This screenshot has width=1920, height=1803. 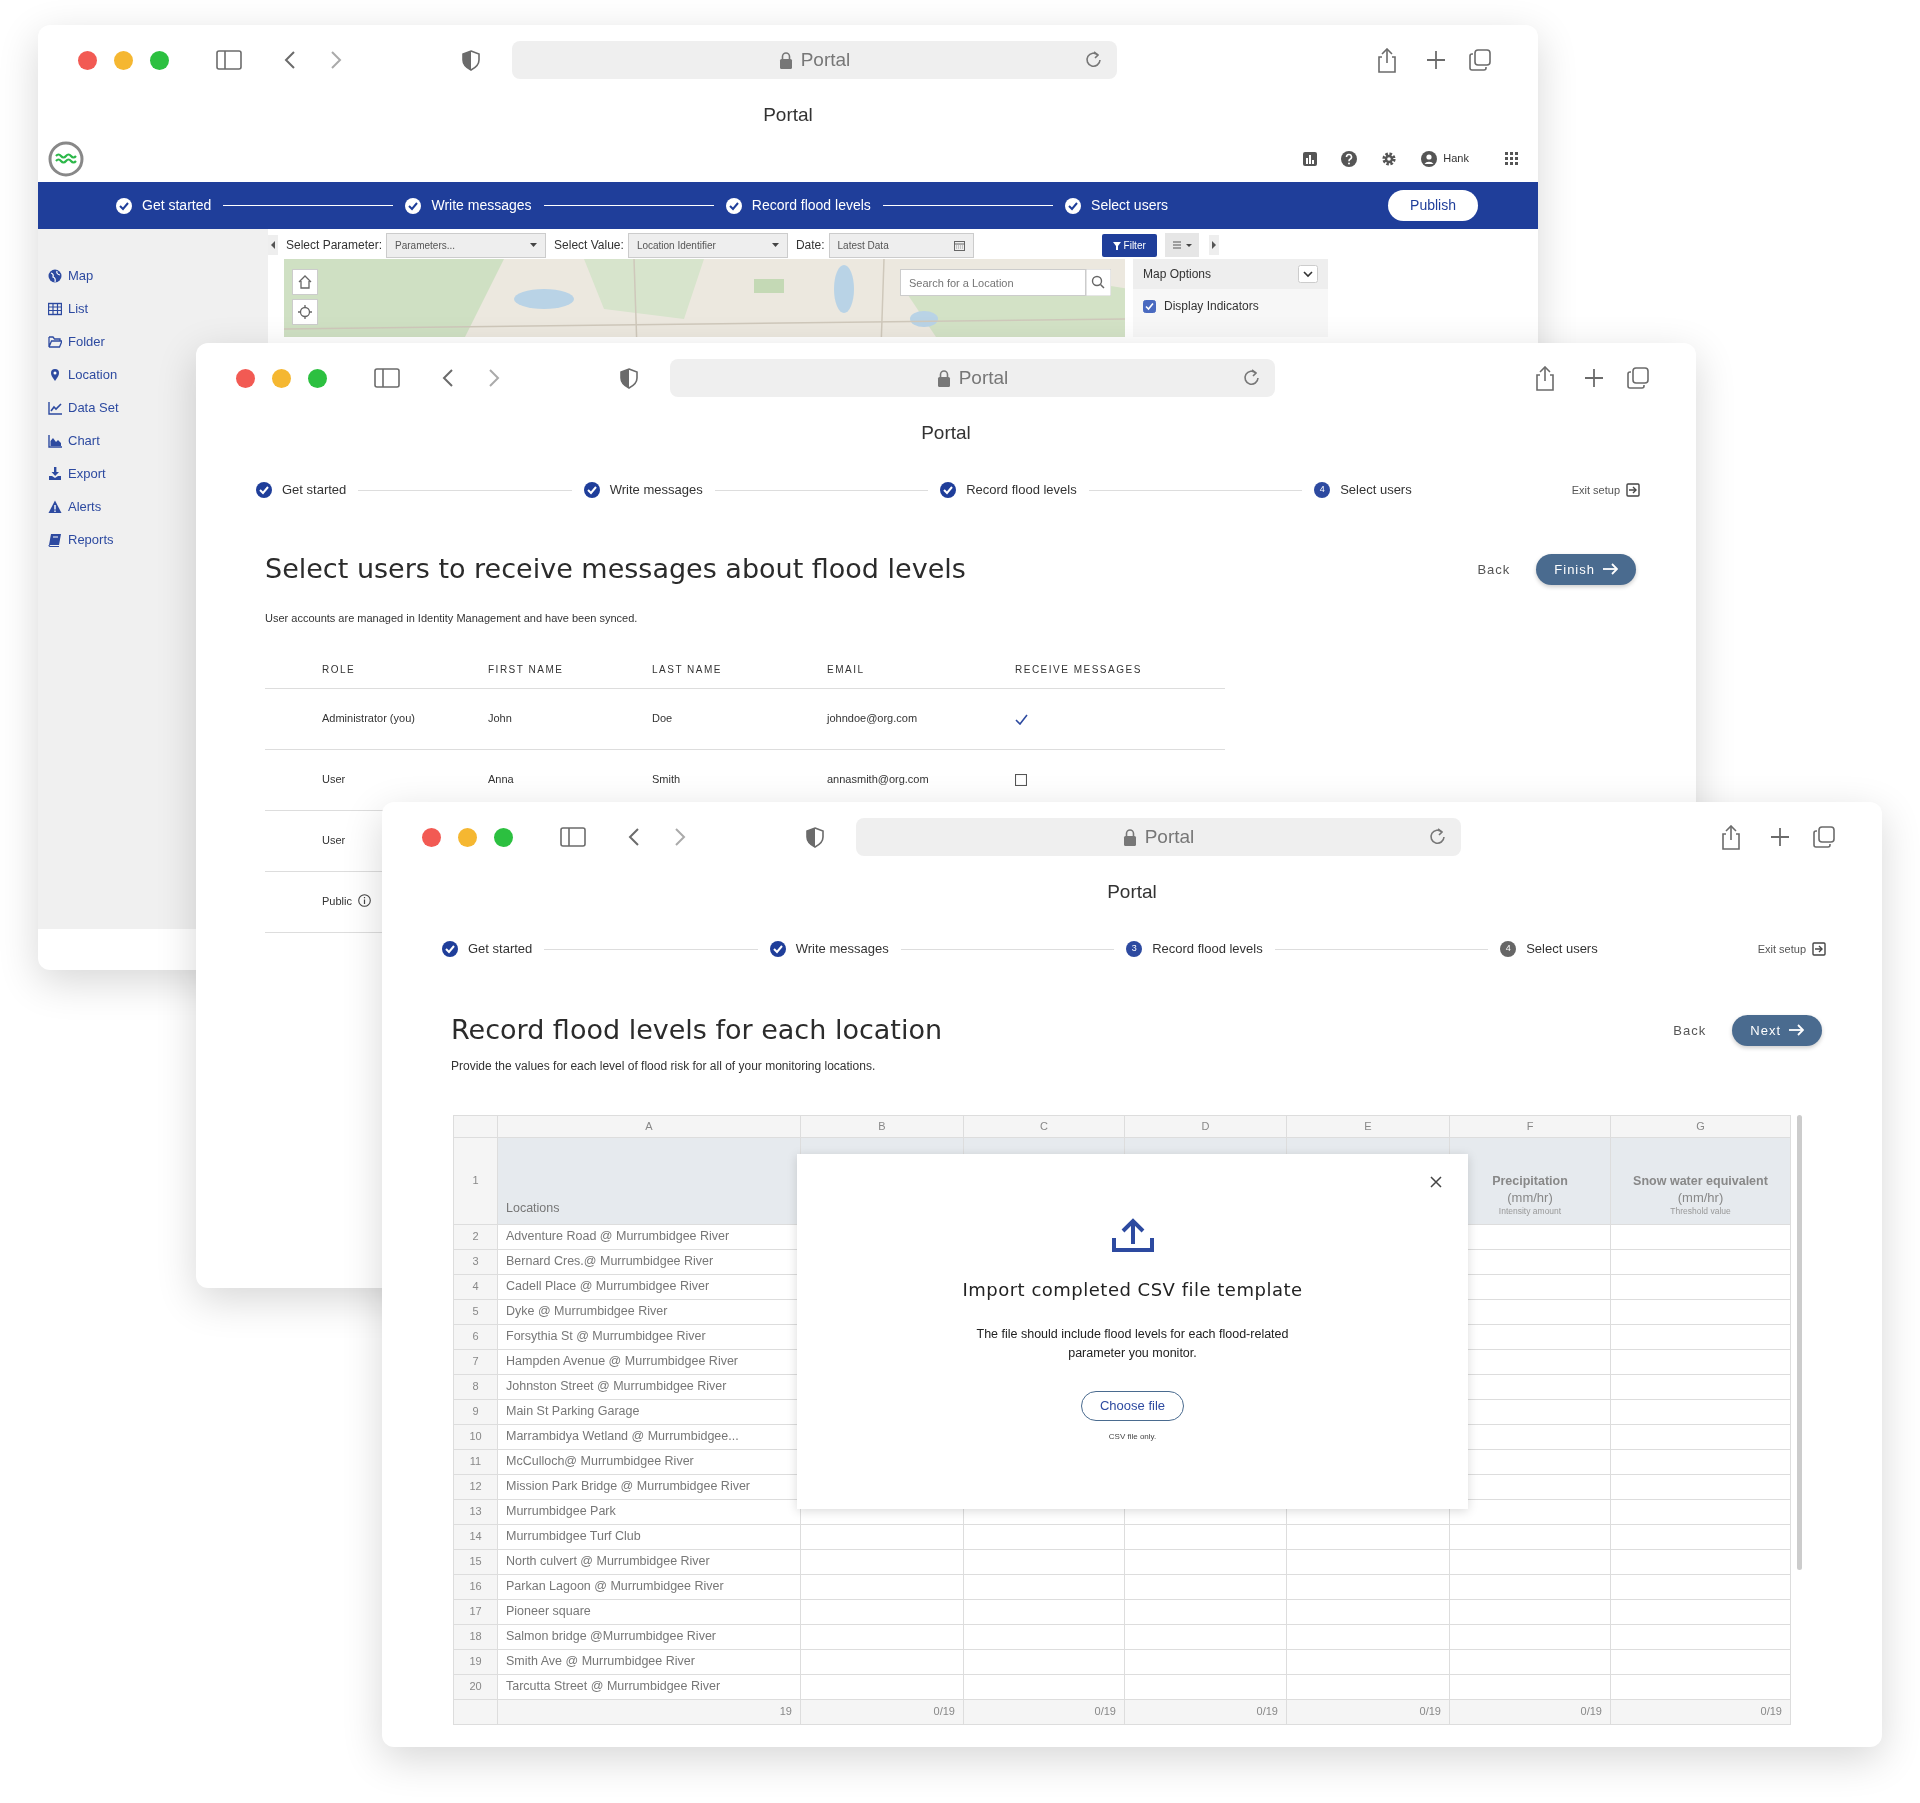 I want to click on user-name: Hank, so click(x=1456, y=158).